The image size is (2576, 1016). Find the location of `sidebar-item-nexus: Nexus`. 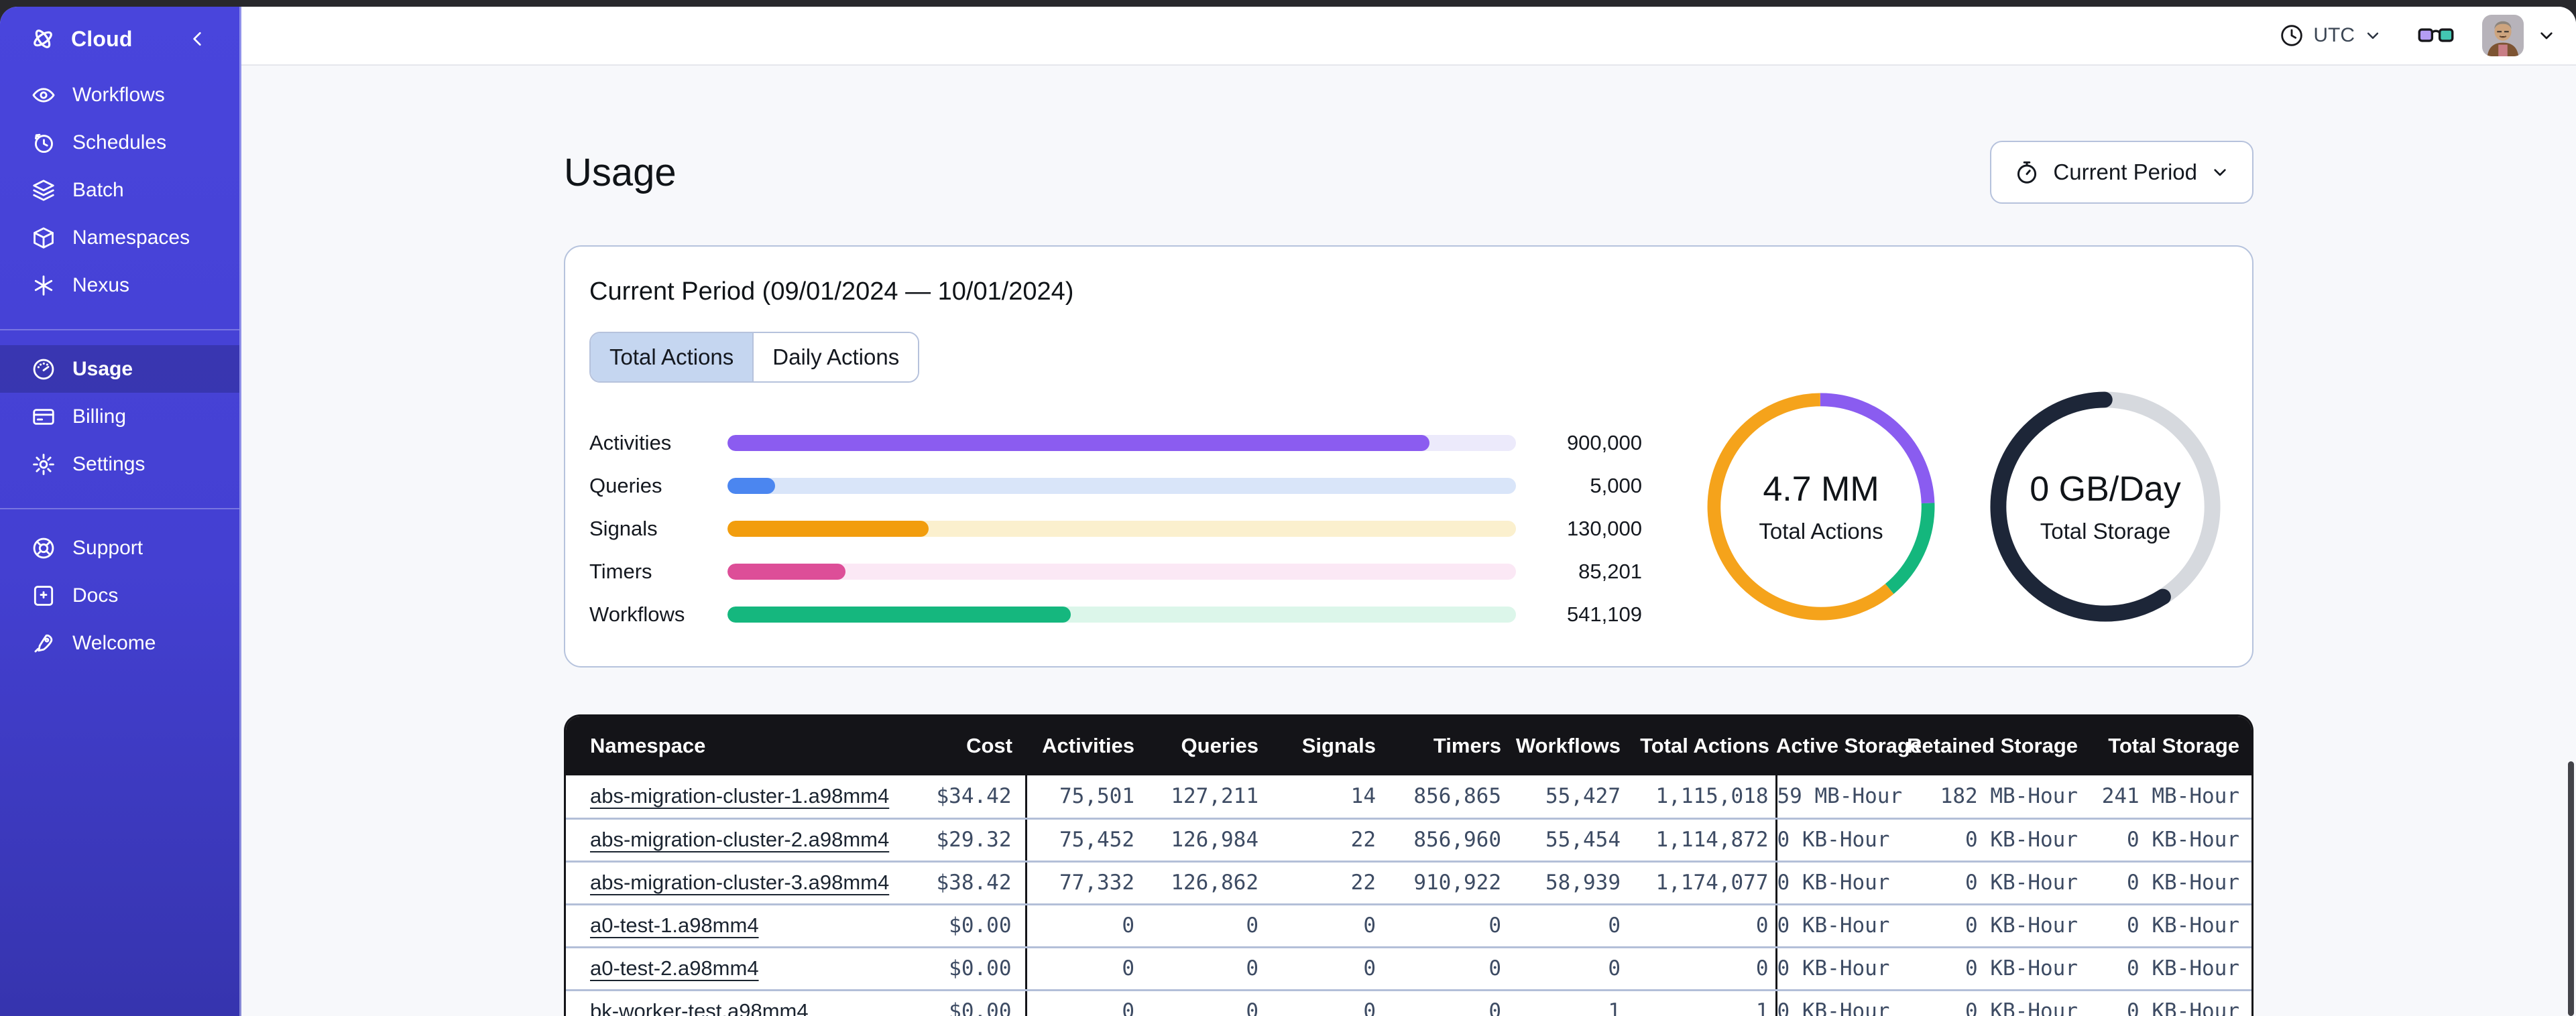

sidebar-item-nexus: Nexus is located at coordinates (119, 285).